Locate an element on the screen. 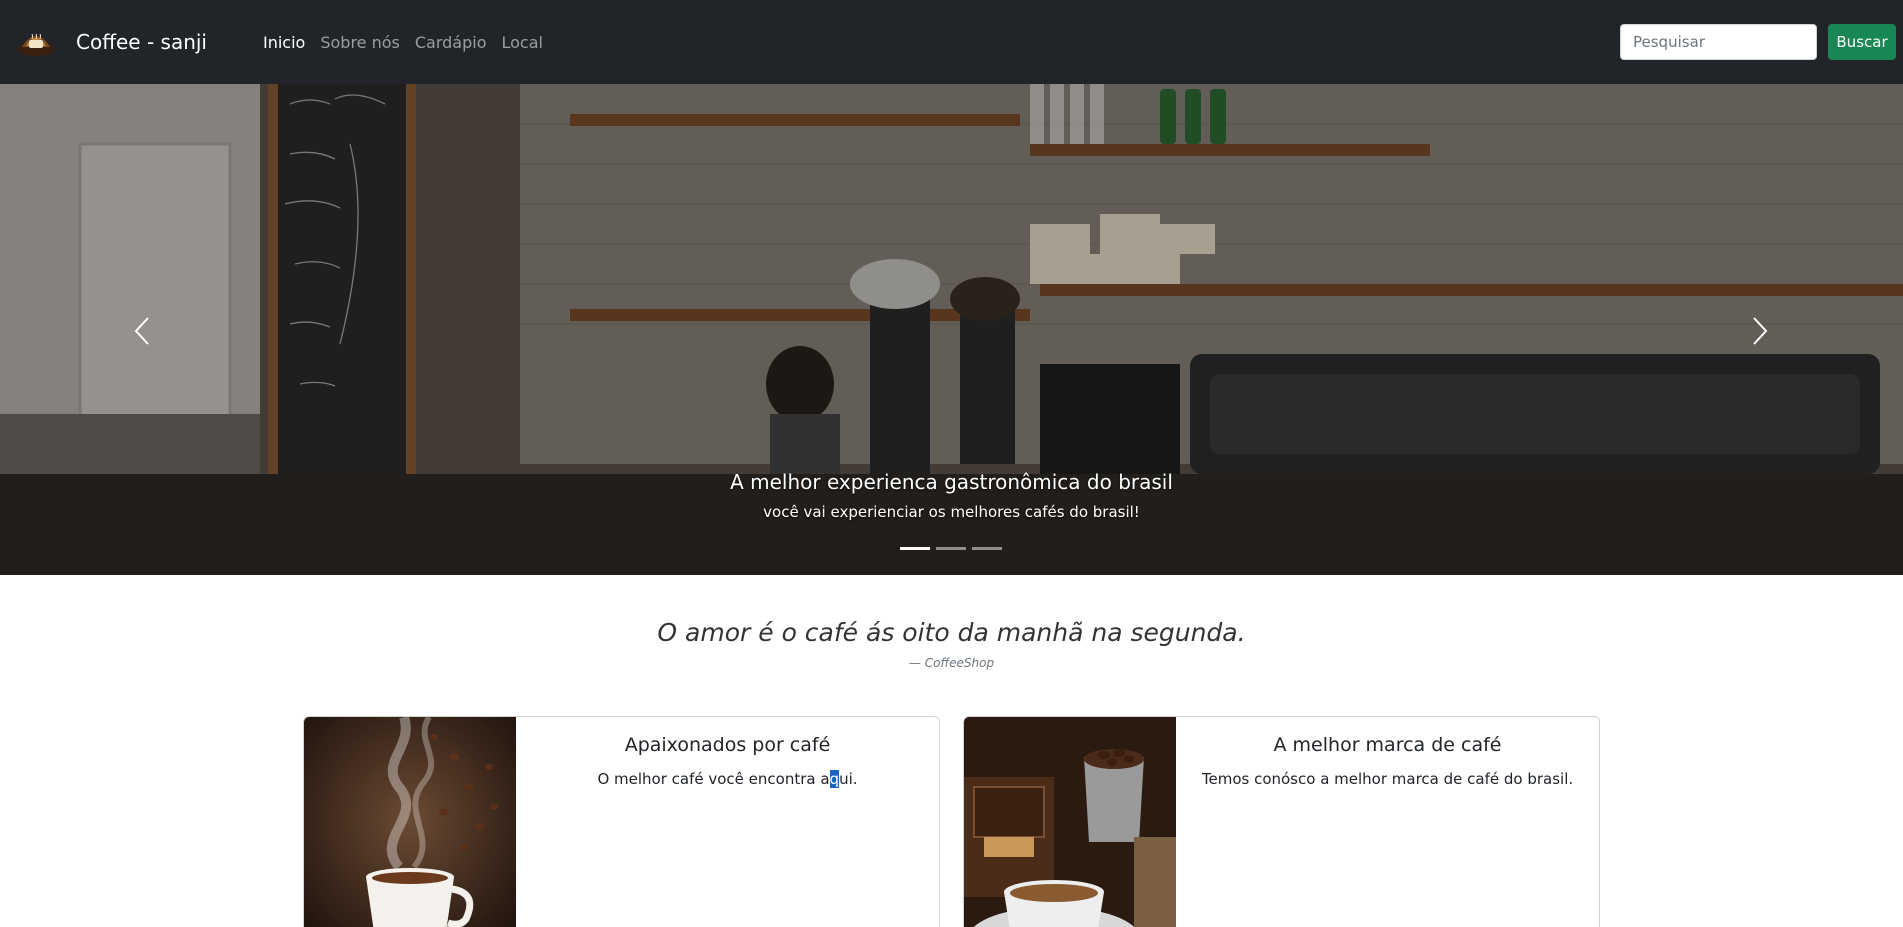 Image resolution: width=1903 pixels, height=927 pixels. nav-link-local: Local is located at coordinates (522, 42).